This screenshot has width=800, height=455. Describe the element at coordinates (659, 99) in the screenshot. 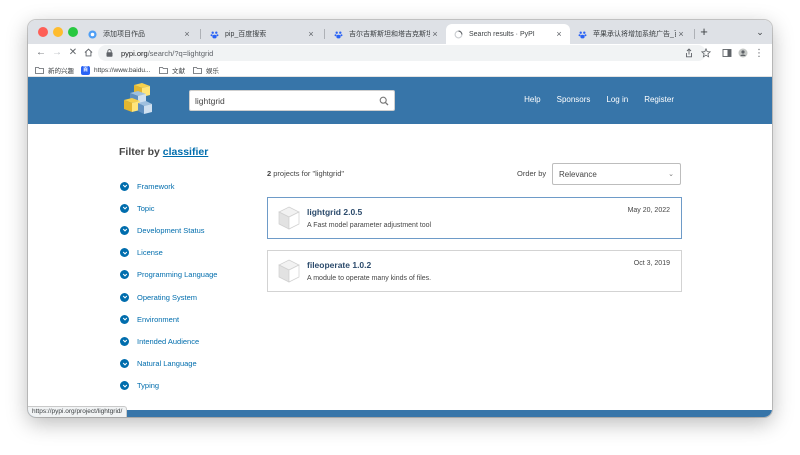

I see `nav-register-link: Register` at that location.